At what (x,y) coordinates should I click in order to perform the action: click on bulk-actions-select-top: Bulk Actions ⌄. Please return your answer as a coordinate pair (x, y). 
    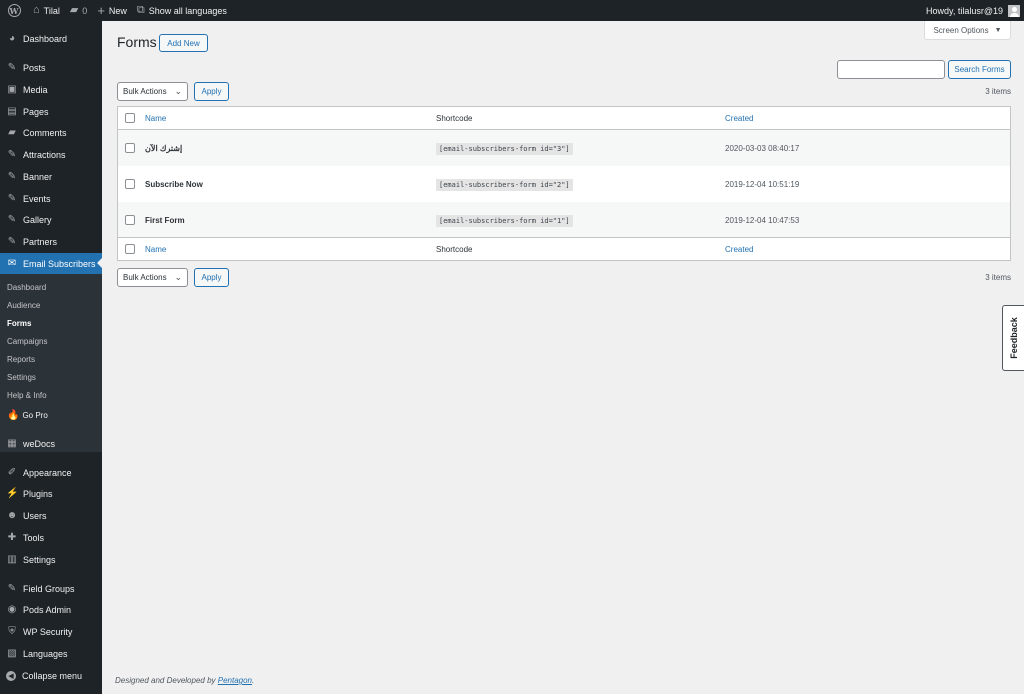
    Looking at the image, I should click on (152, 91).